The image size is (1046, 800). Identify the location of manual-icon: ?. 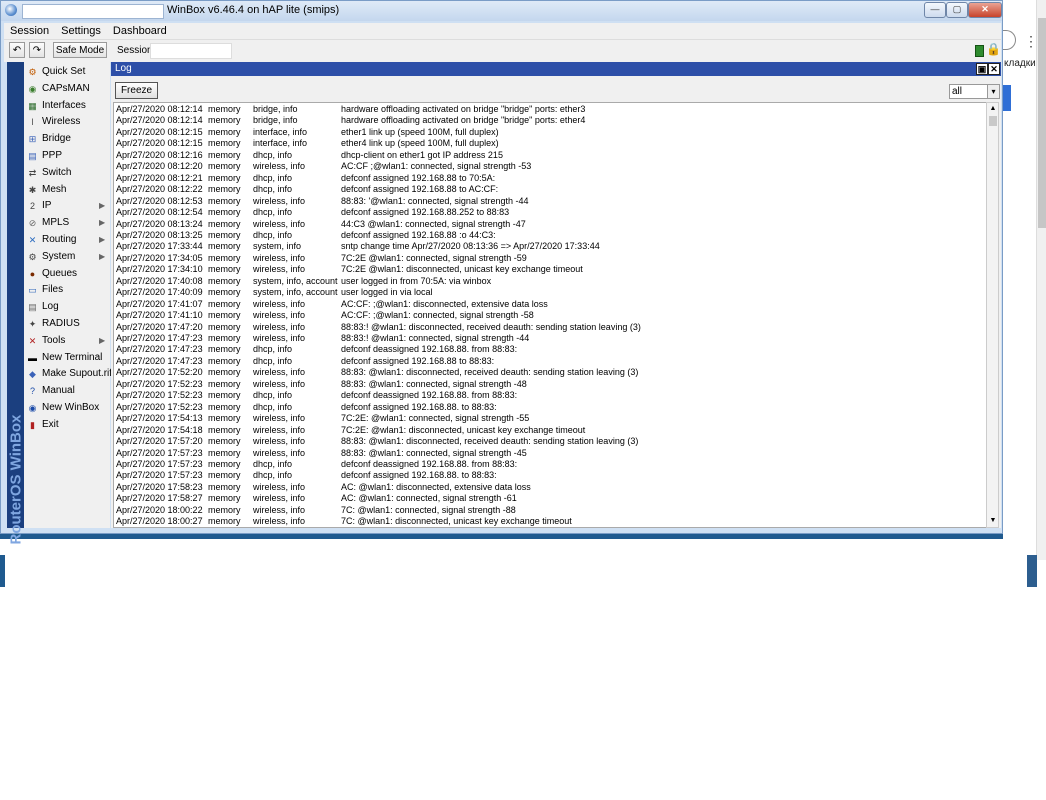
(32, 391).